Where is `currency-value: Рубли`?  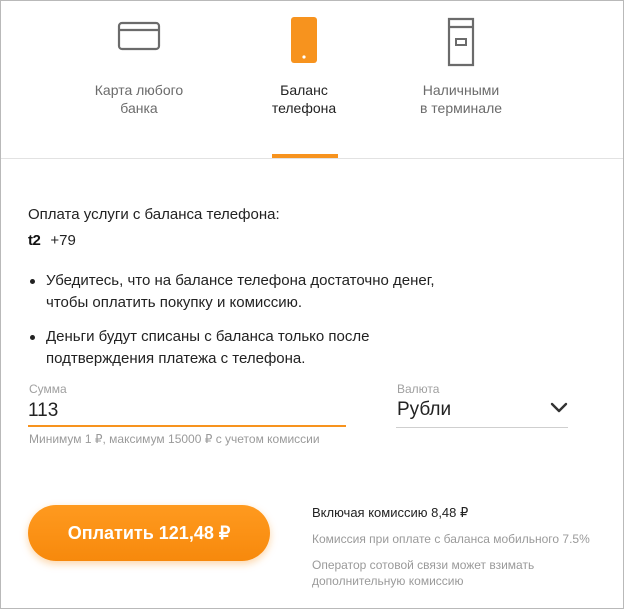 currency-value: Рубли is located at coordinates (424, 409).